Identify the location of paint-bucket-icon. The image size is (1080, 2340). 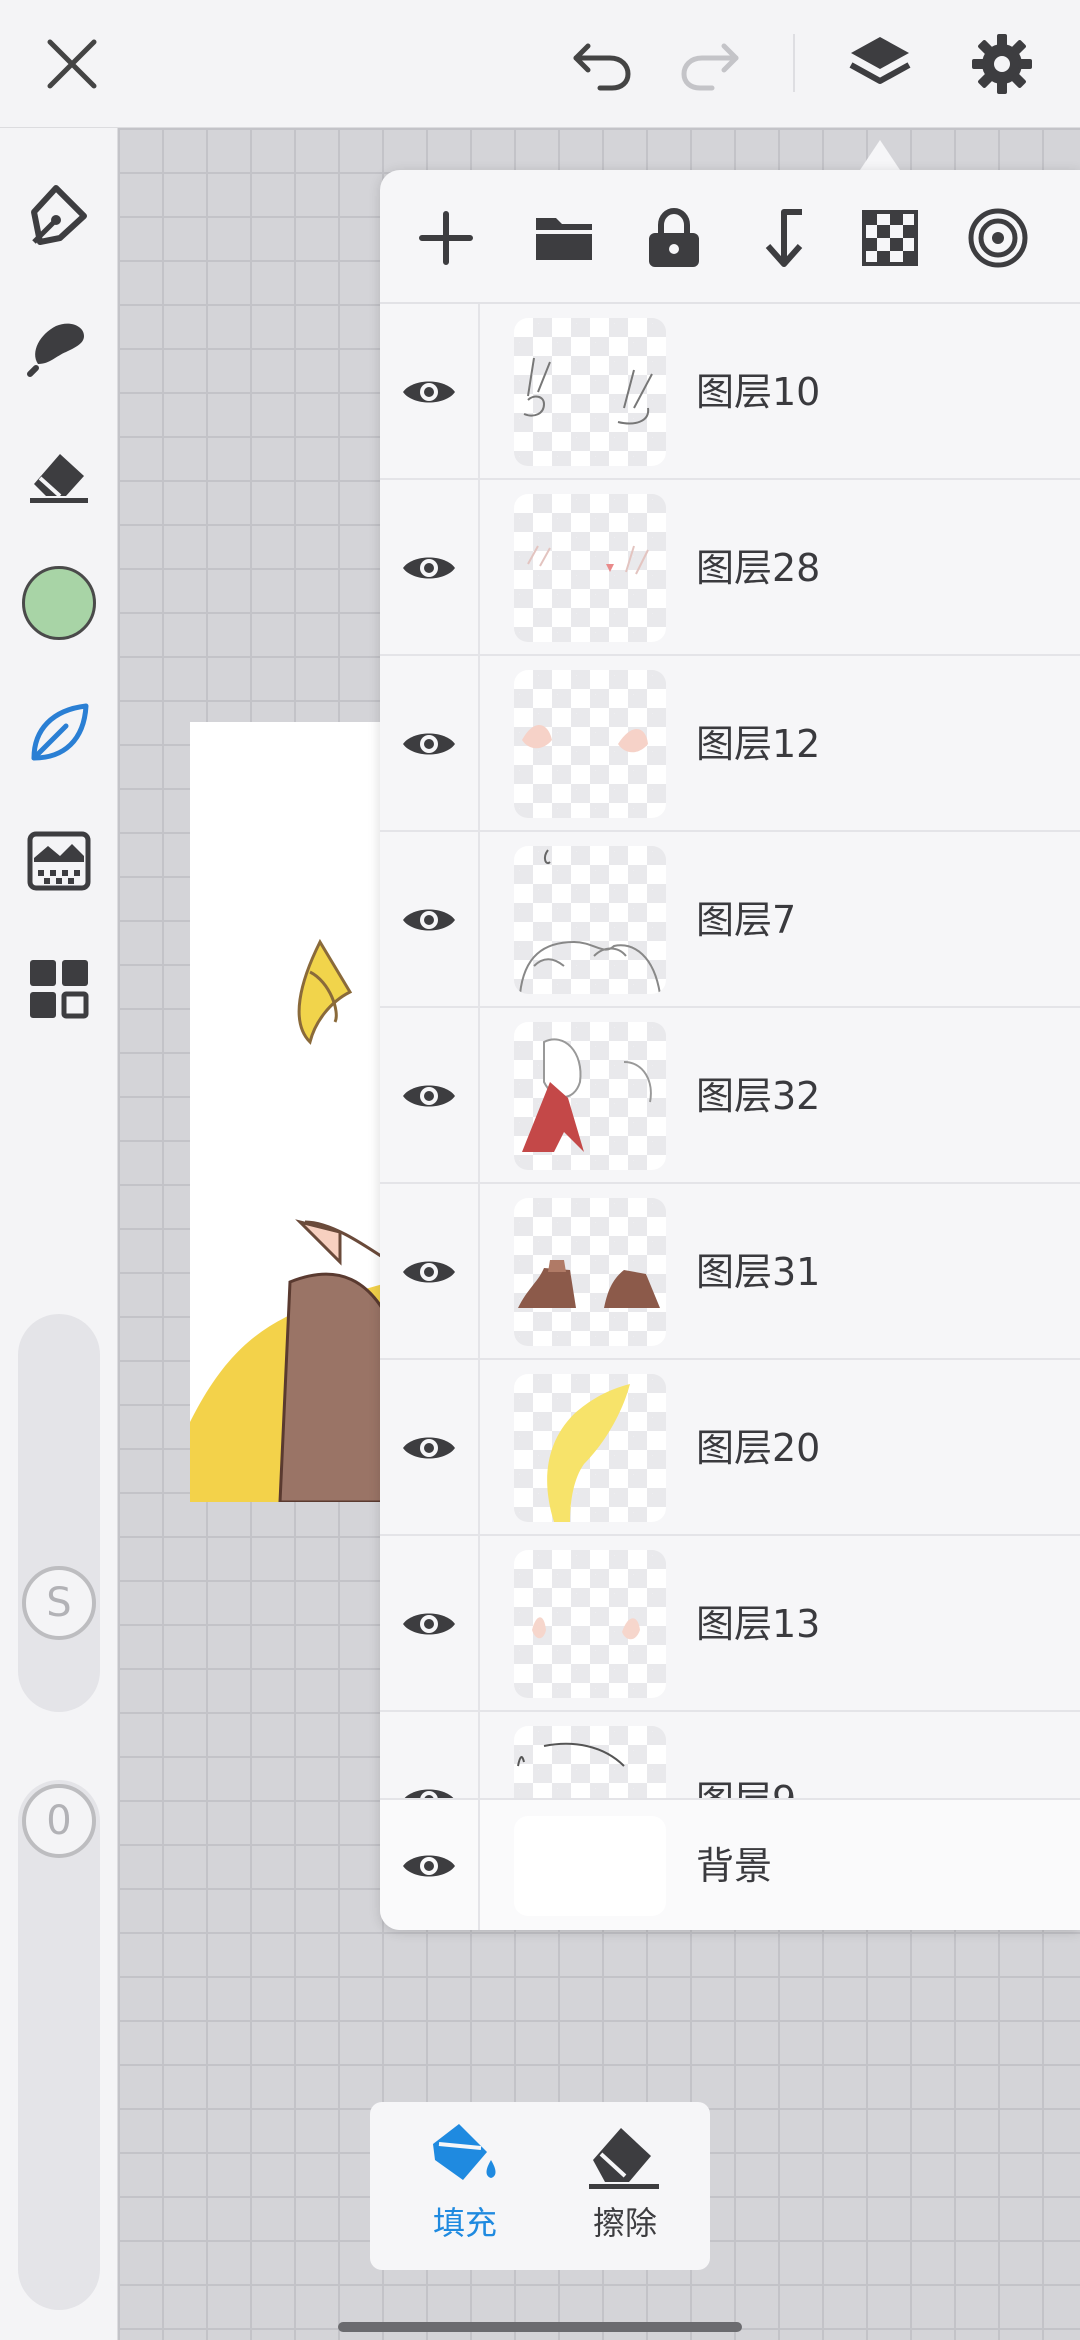
(464, 2152).